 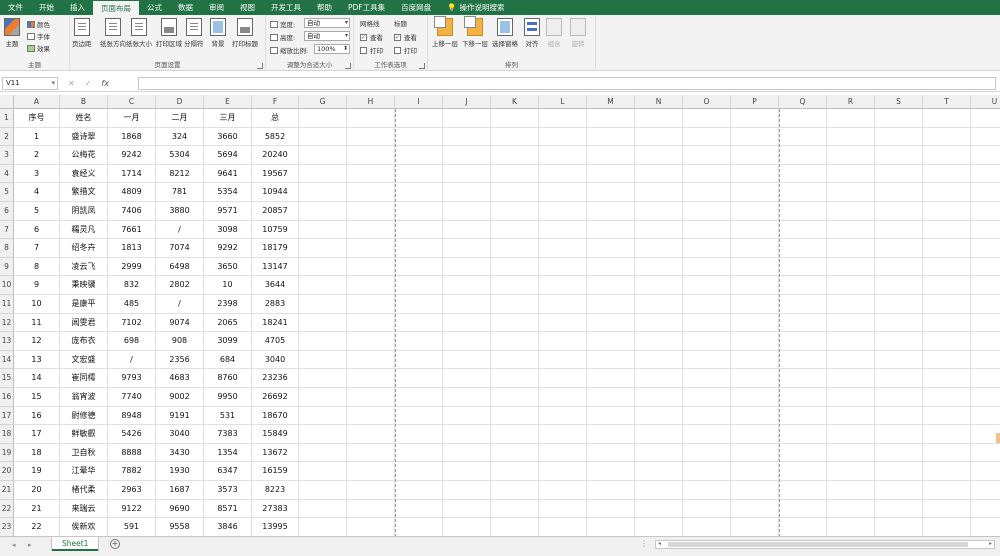 What do you see at coordinates (245, 33) in the screenshot?
I see `print-titles-button: 打印标题` at bounding box center [245, 33].